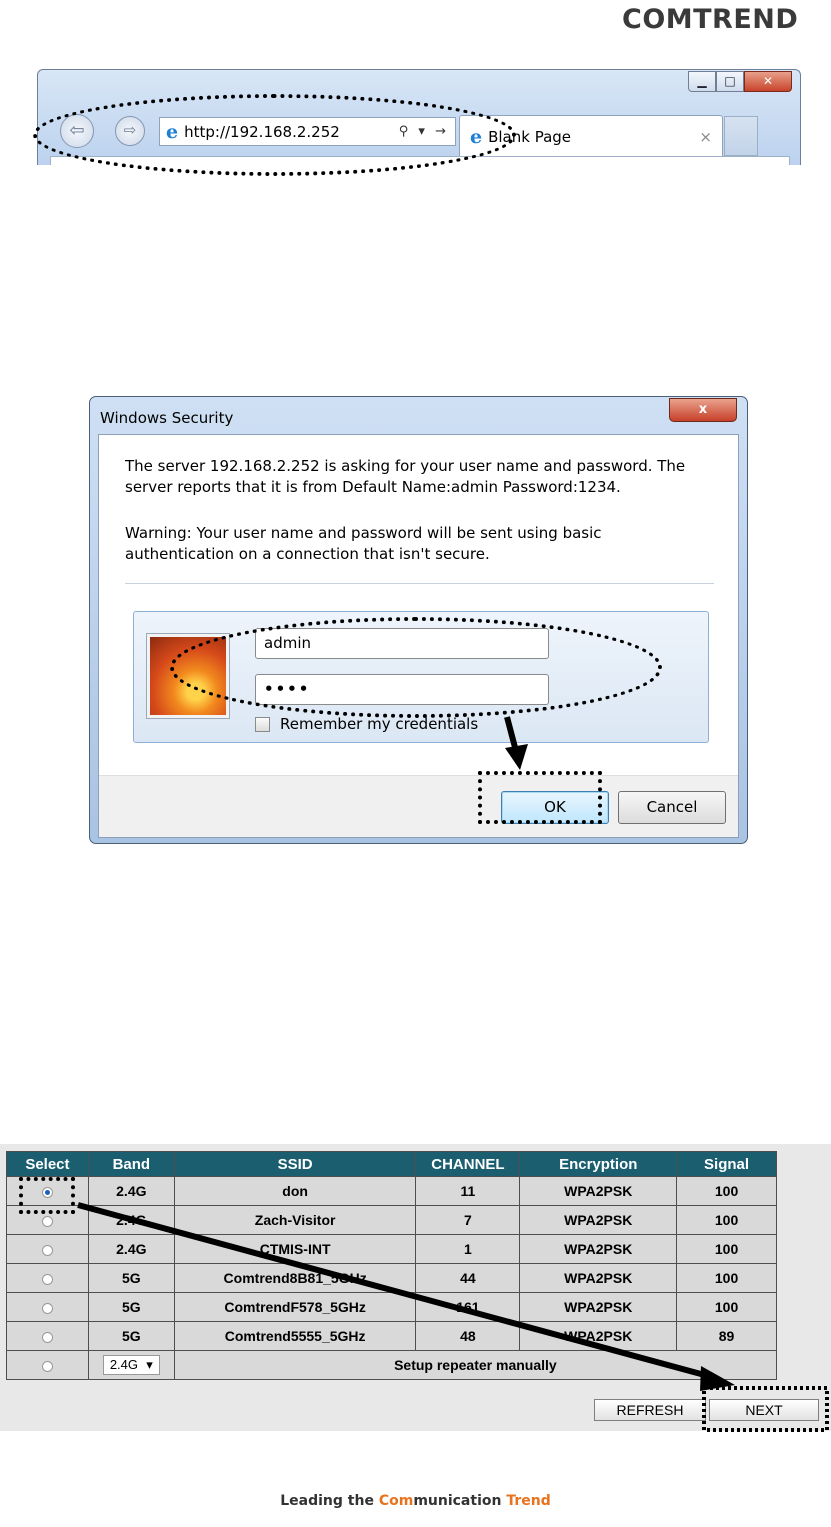 The image size is (831, 1527). Describe the element at coordinates (468, 1220) in the screenshot. I see `channel-cell: 7` at that location.